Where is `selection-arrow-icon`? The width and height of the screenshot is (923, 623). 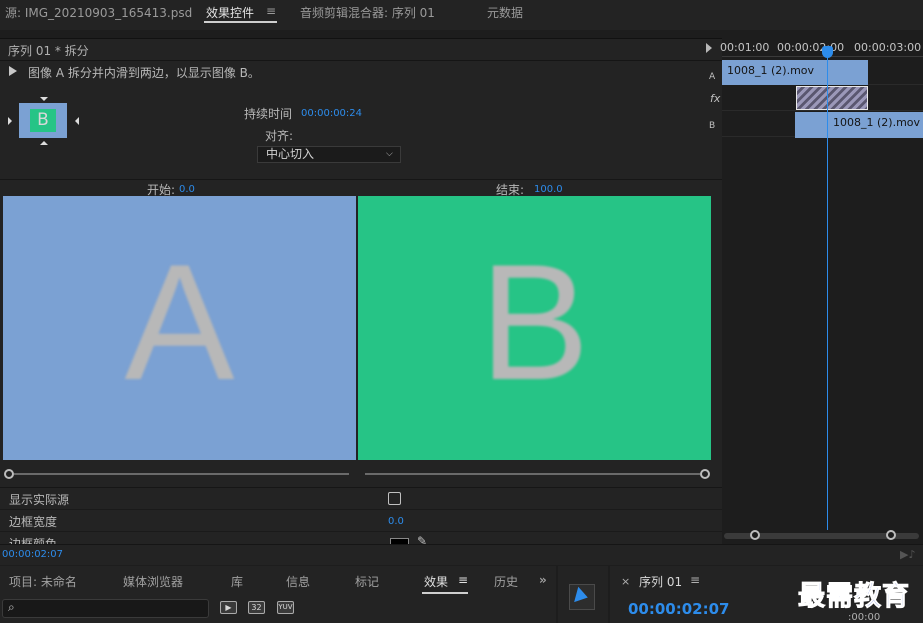 selection-arrow-icon is located at coordinates (582, 596).